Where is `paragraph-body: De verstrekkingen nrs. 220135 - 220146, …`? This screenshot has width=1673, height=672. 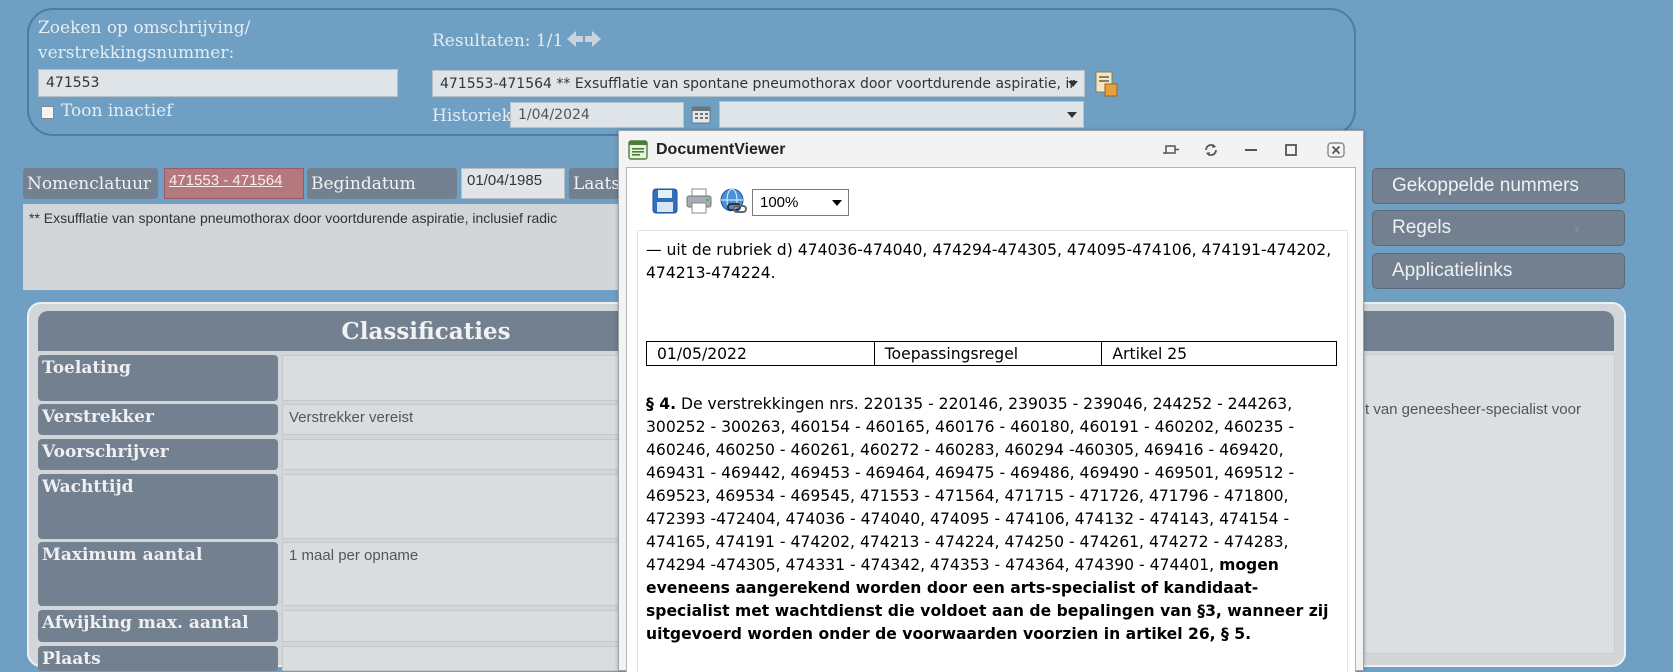
paragraph-body: De verstrekkingen nrs. 220135 - 220146, … is located at coordinates (970, 484).